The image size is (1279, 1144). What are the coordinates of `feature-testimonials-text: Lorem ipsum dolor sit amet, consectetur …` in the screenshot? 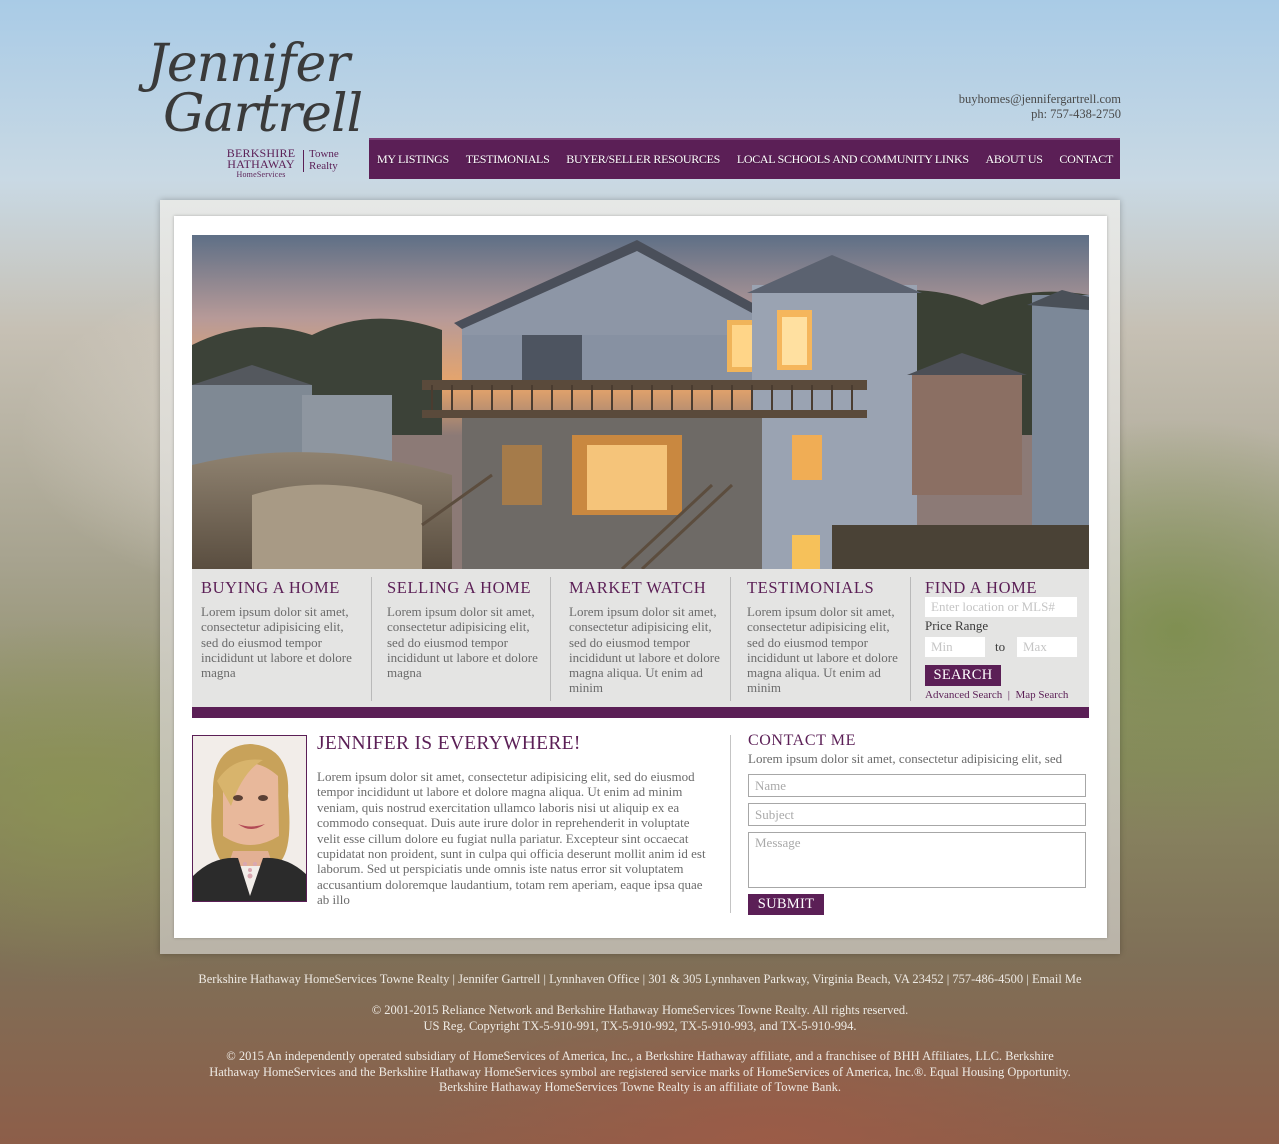 It's located at (822, 650).